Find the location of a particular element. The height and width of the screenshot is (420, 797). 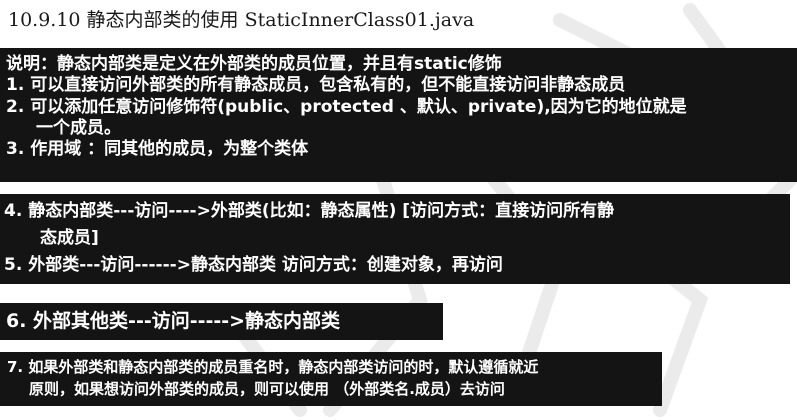

rule-3: 3. 作用域 ：同其他的成员，为整个类体 is located at coordinates (157, 149).